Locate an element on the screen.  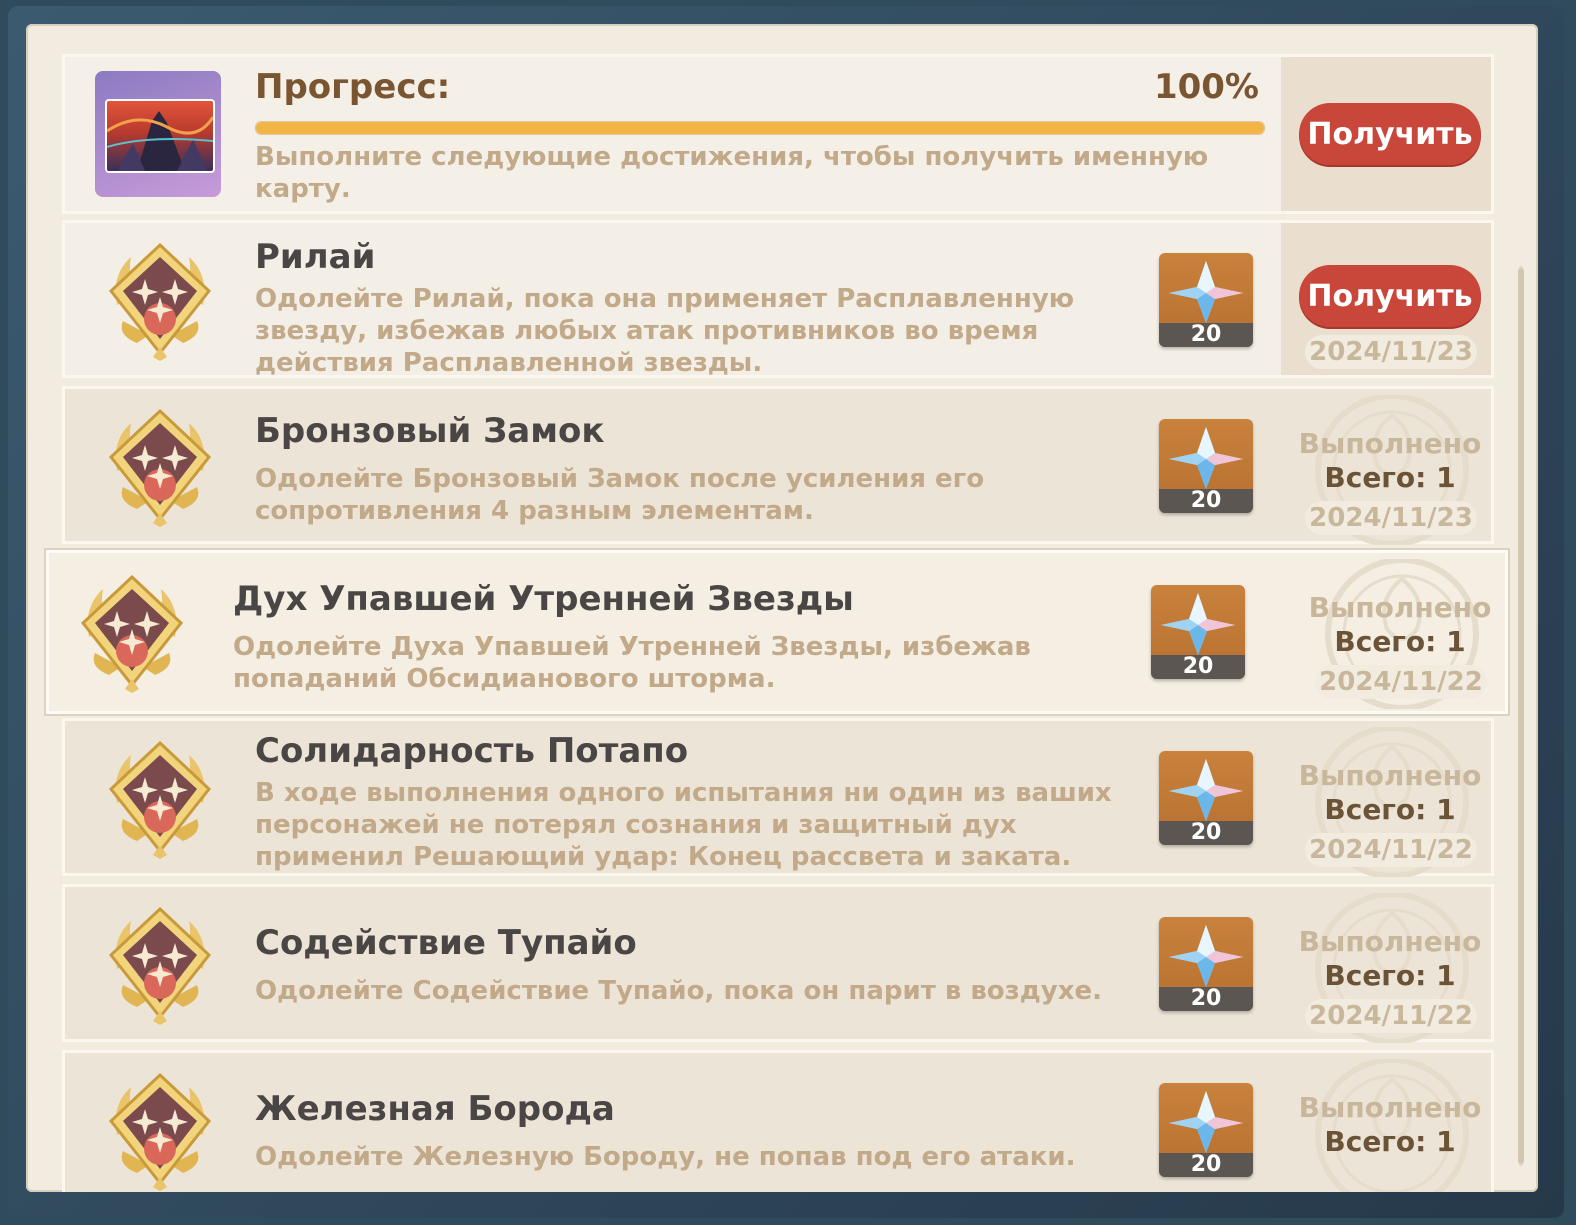
achievement-title: Железная Борода is located at coordinates (435, 1109).